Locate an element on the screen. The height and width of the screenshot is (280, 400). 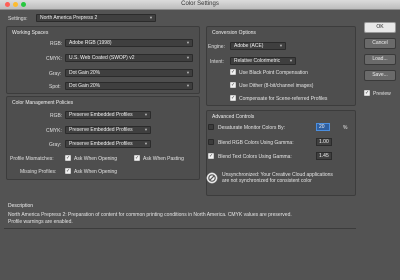
ws-cmyk-label: CMYK: is located at coordinates (54, 59).